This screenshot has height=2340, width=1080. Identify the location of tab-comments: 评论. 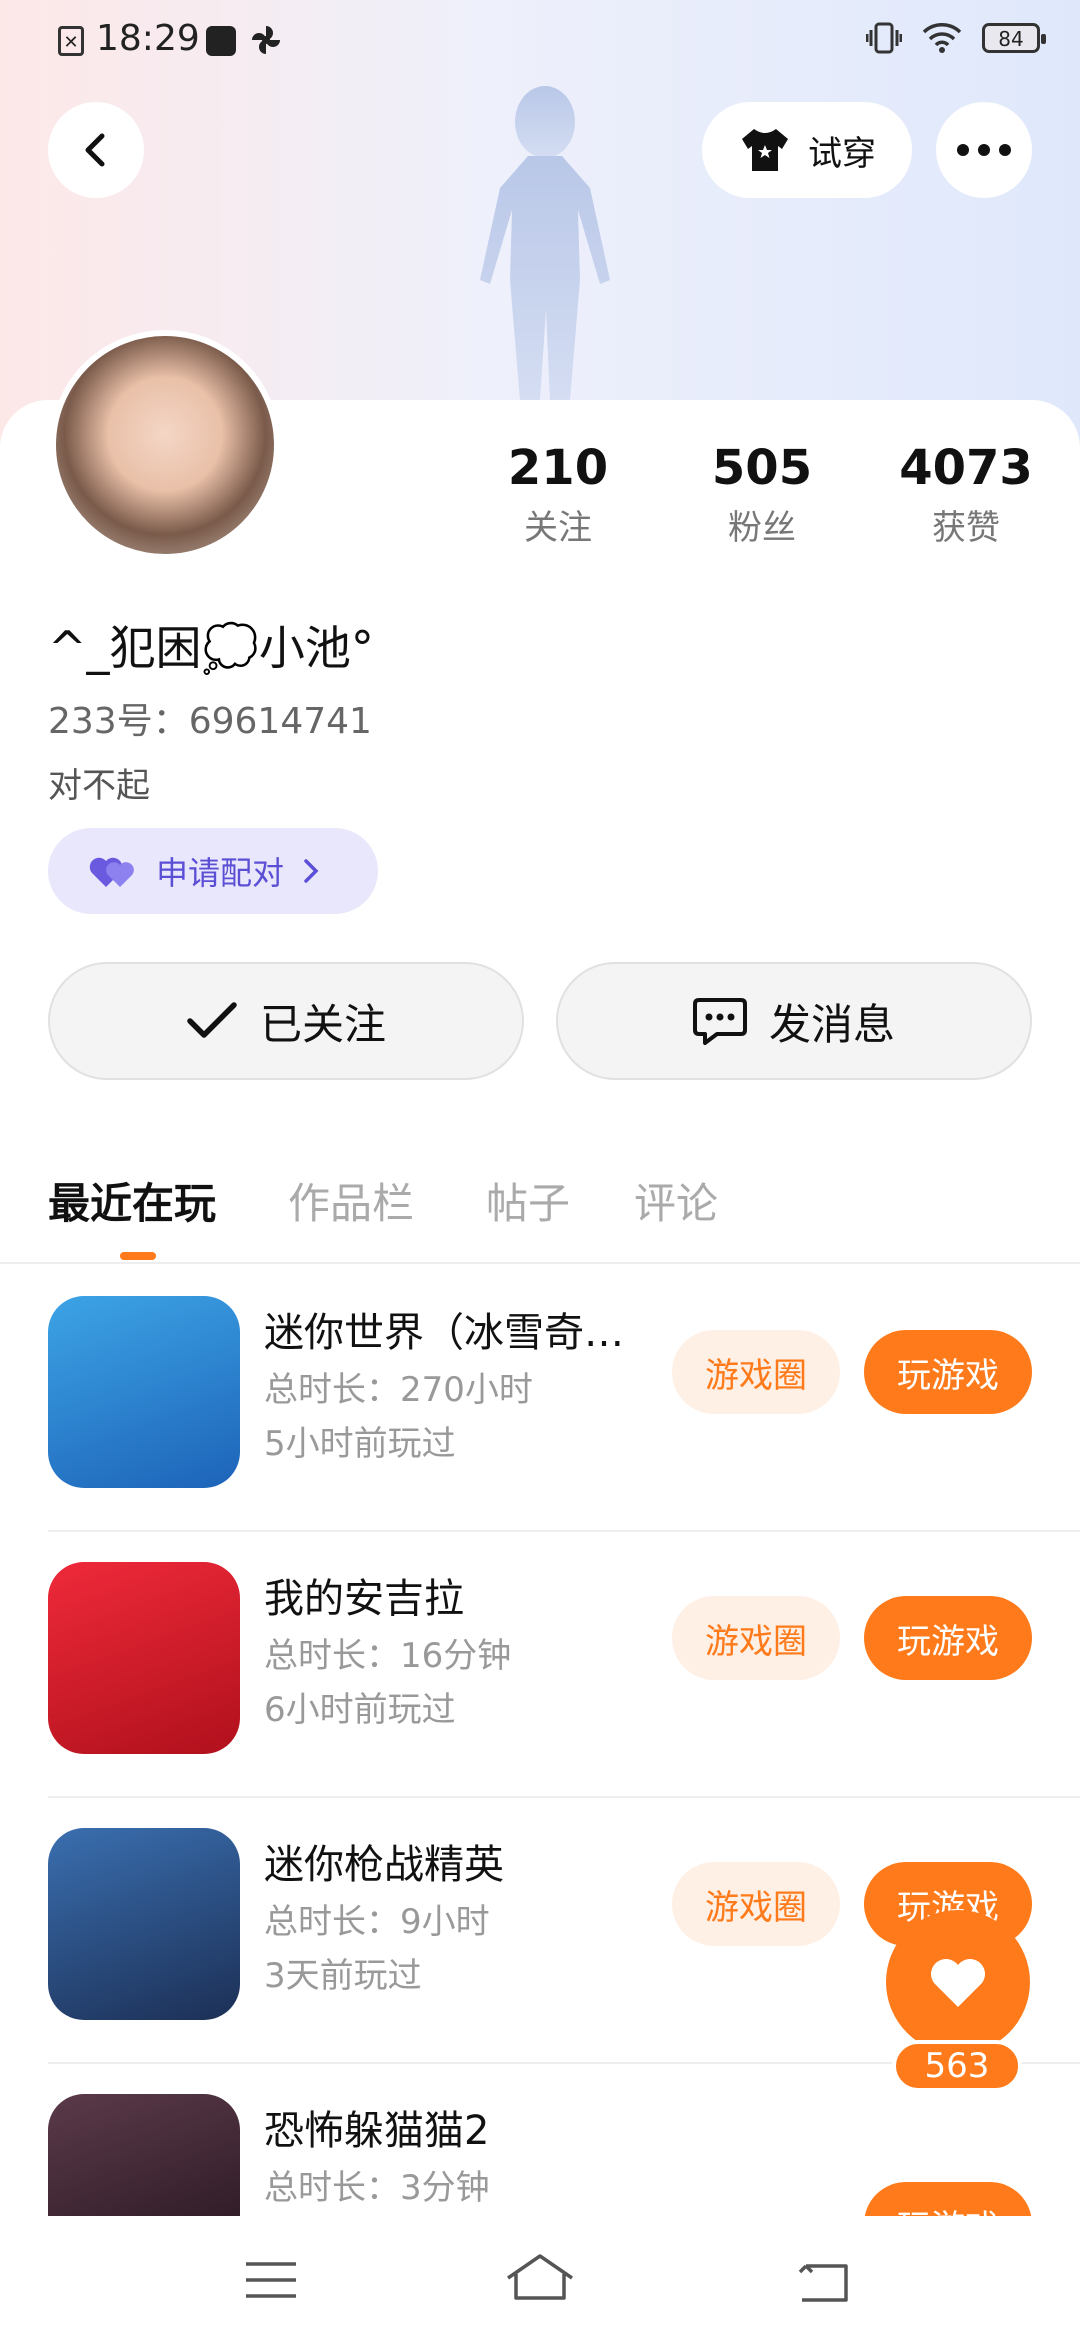
(676, 1200).